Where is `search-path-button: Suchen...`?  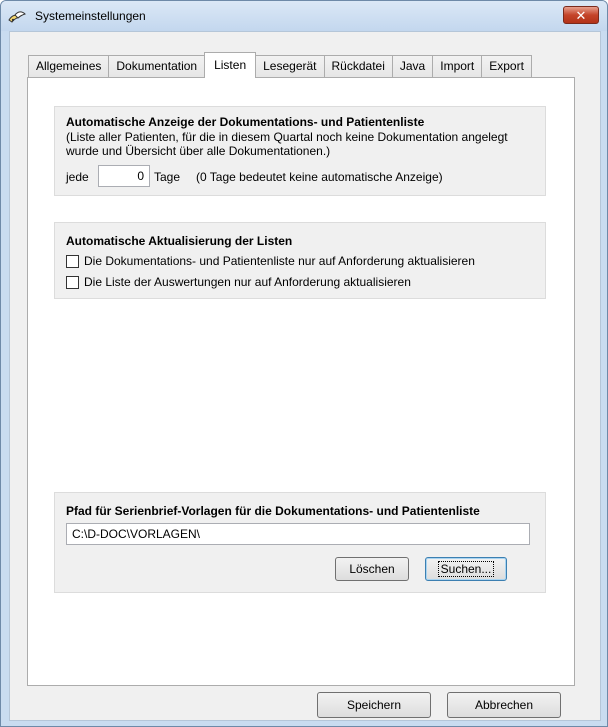 search-path-button: Suchen... is located at coordinates (466, 569).